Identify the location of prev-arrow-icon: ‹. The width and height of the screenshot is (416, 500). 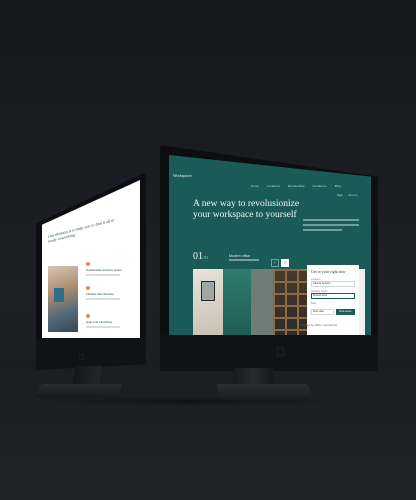
(275, 263).